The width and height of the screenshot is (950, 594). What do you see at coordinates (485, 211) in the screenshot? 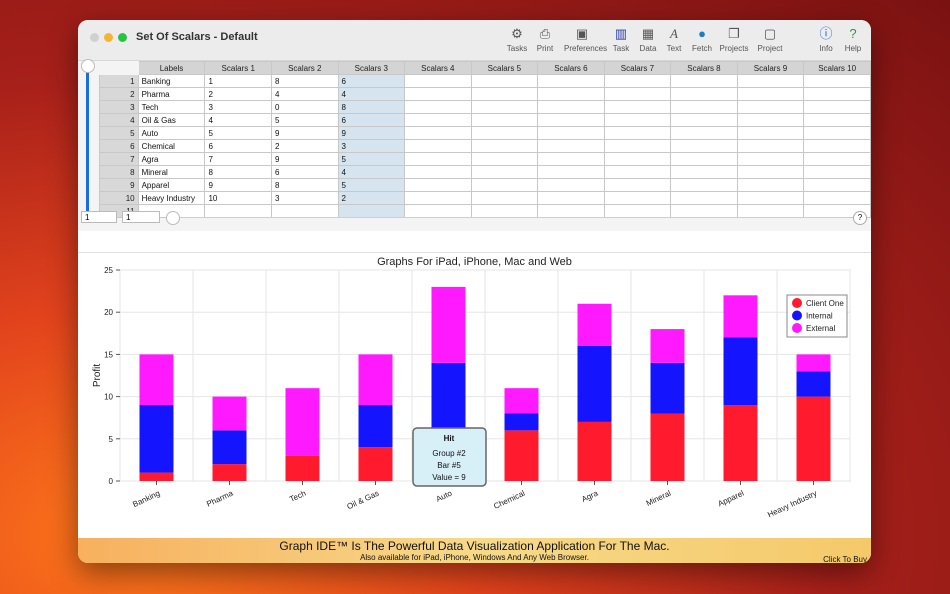
I see `table-row: 11` at bounding box center [485, 211].